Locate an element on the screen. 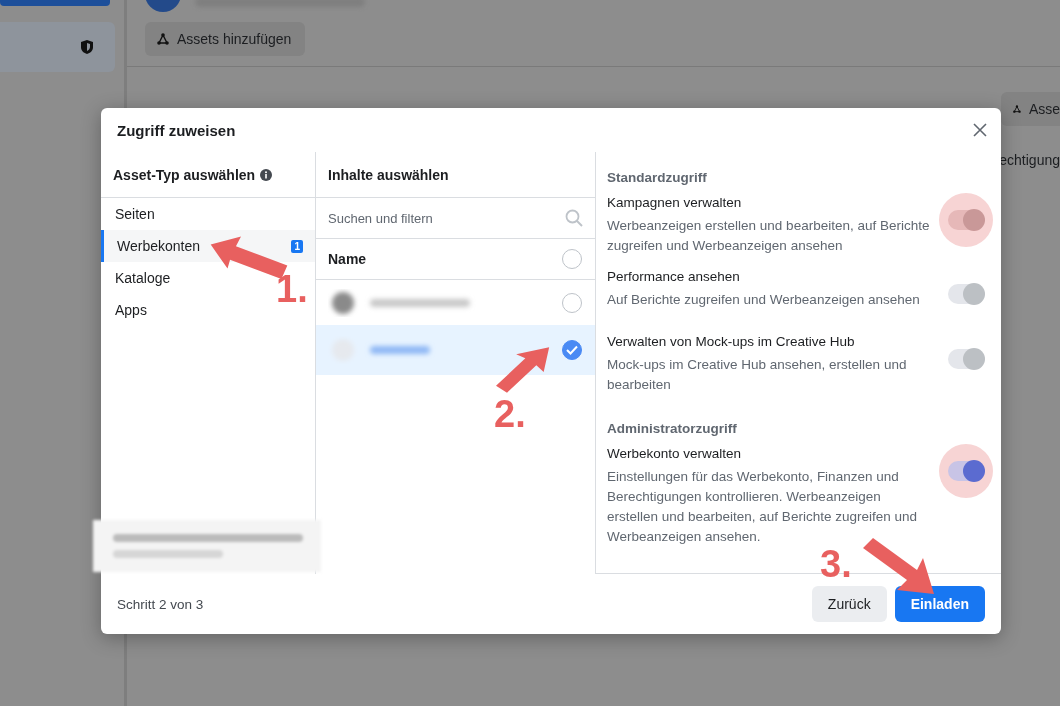  column-header: echtigung is located at coordinates (1030, 160).